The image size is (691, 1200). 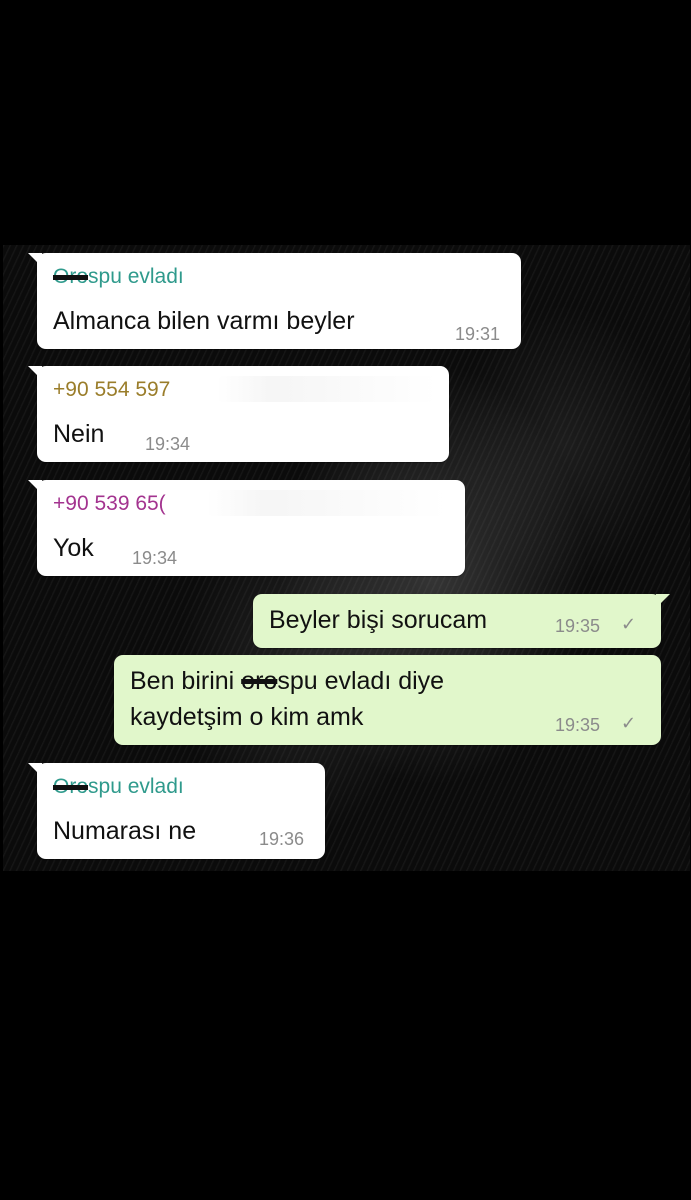 What do you see at coordinates (238, 414) in the screenshot?
I see `incoming-message: +90 554 597 Nein 19:34` at bounding box center [238, 414].